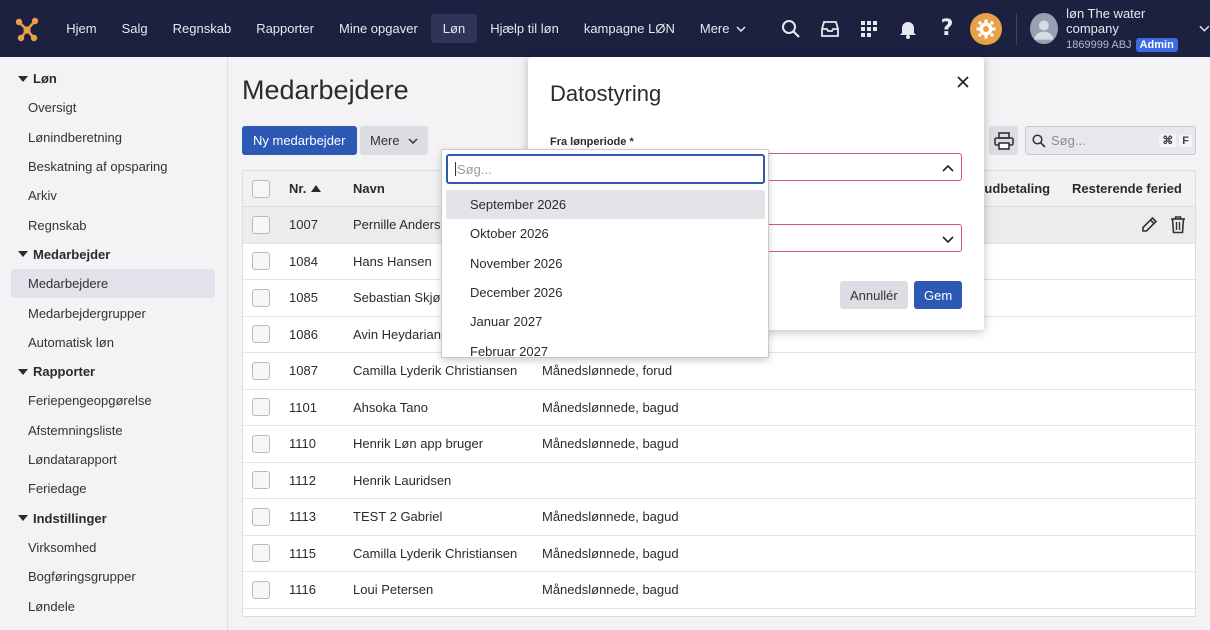 This screenshot has height=630, width=1210. What do you see at coordinates (719, 480) in the screenshot?
I see `table-row: 1112 Henrik Lauridsen` at bounding box center [719, 480].